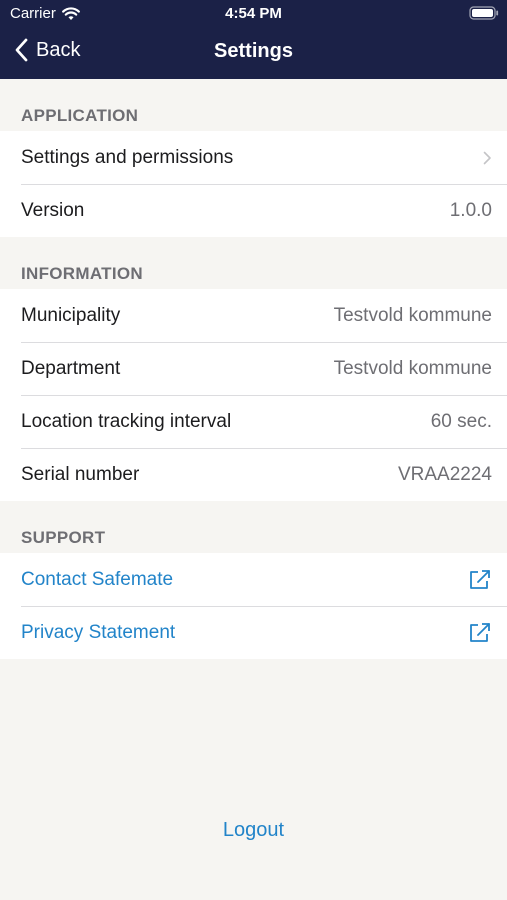 Image resolution: width=507 pixels, height=900 pixels. Describe the element at coordinates (97, 579) in the screenshot. I see `contact-safemate-link: Contact Safemate` at that location.